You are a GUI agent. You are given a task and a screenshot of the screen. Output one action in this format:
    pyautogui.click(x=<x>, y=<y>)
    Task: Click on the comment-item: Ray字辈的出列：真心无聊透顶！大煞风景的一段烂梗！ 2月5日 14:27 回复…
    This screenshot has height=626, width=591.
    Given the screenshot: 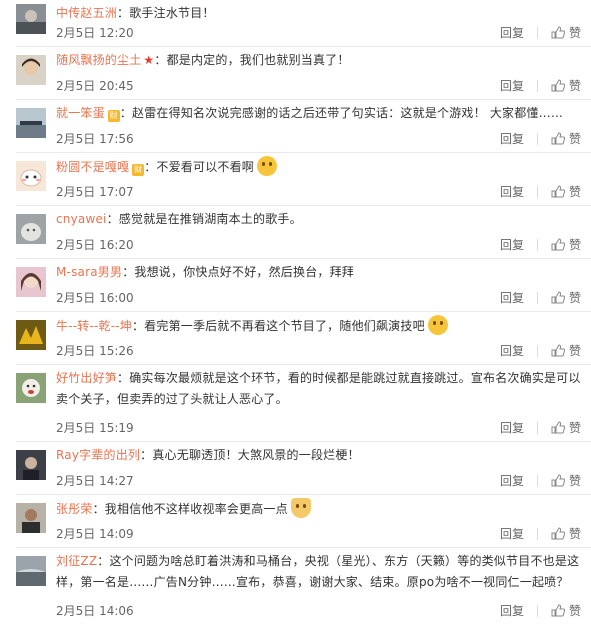 What is the action you would take?
    pyautogui.click(x=303, y=468)
    